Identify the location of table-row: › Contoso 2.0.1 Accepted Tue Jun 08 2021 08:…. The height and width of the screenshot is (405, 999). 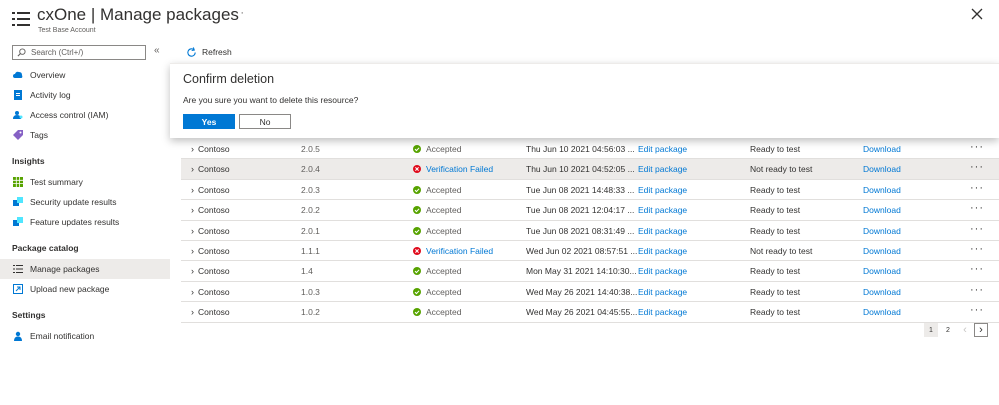
(590, 231).